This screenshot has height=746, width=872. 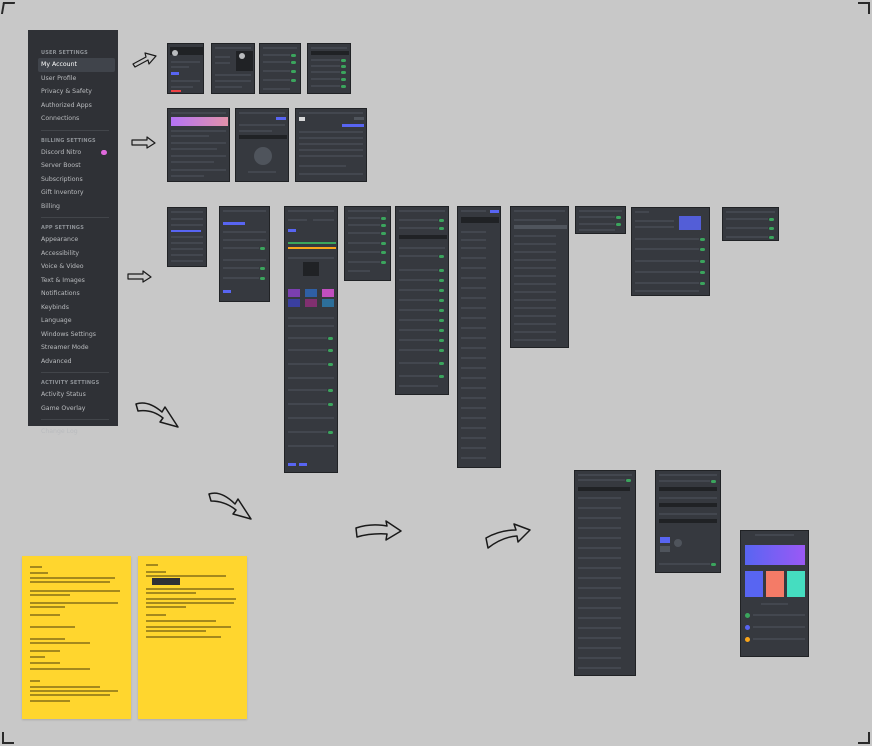 I want to click on sidebar-item-appearance: Appearance, so click(x=71, y=240).